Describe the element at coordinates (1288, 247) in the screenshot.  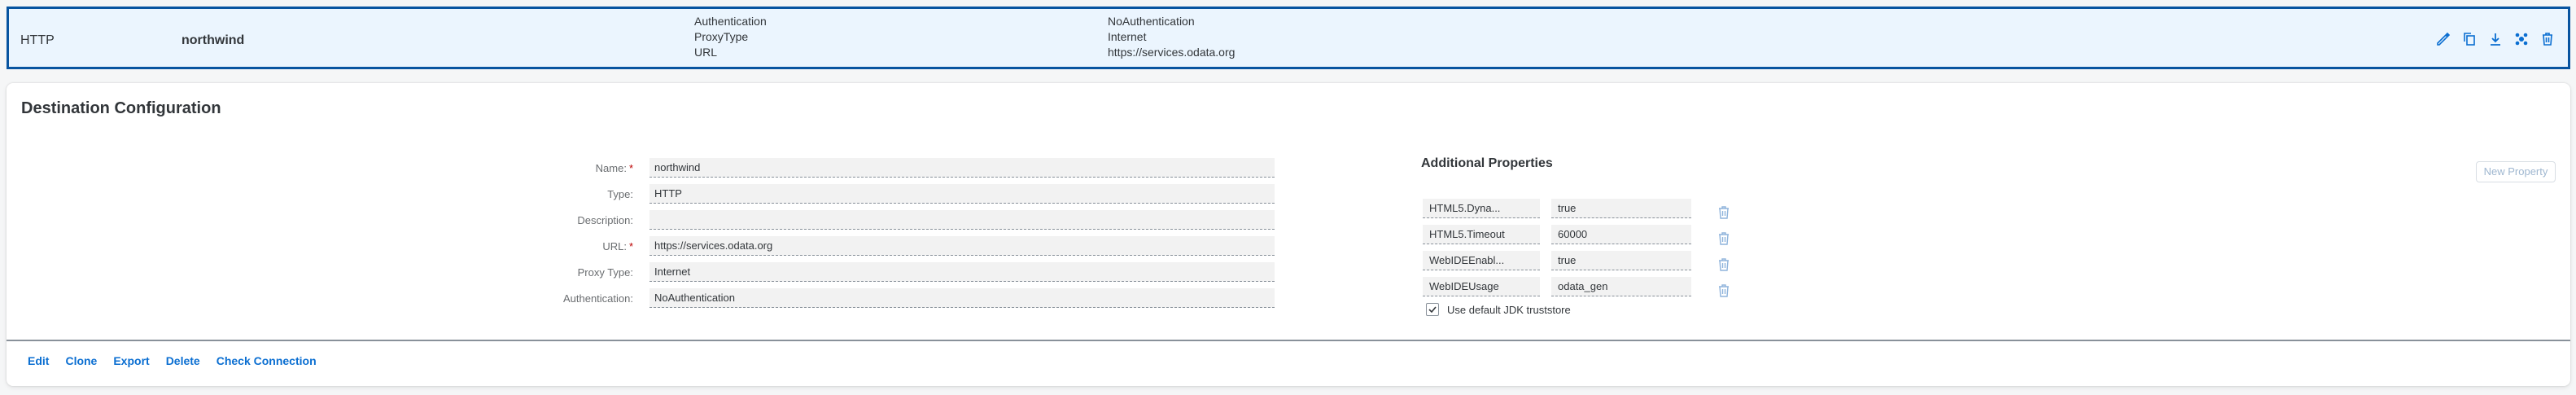
I see `form-row-url: URL: * https://services.odata.org` at that location.